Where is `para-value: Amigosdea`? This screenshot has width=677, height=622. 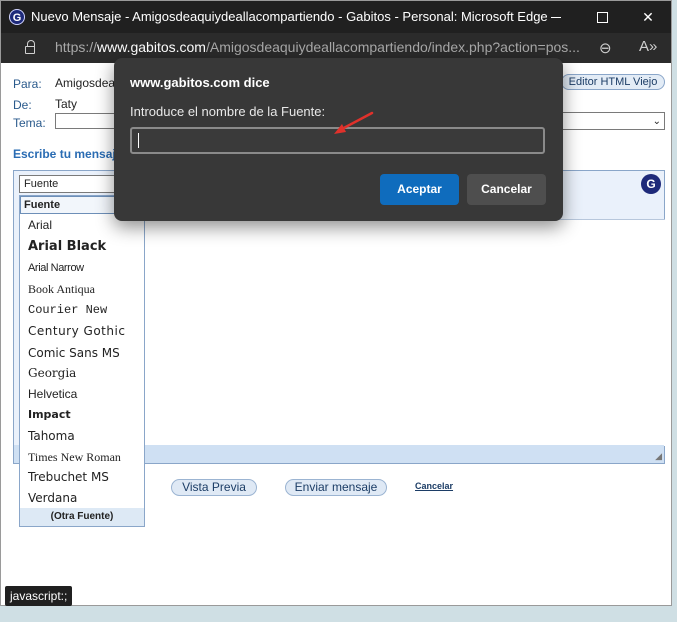 para-value: Amigosdea is located at coordinates (85, 83).